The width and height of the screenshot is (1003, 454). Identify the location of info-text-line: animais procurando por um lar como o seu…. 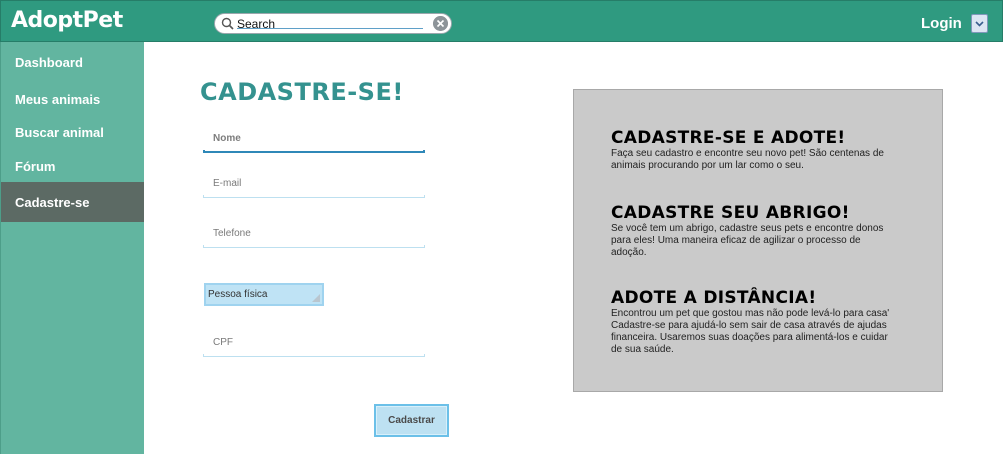
(707, 165).